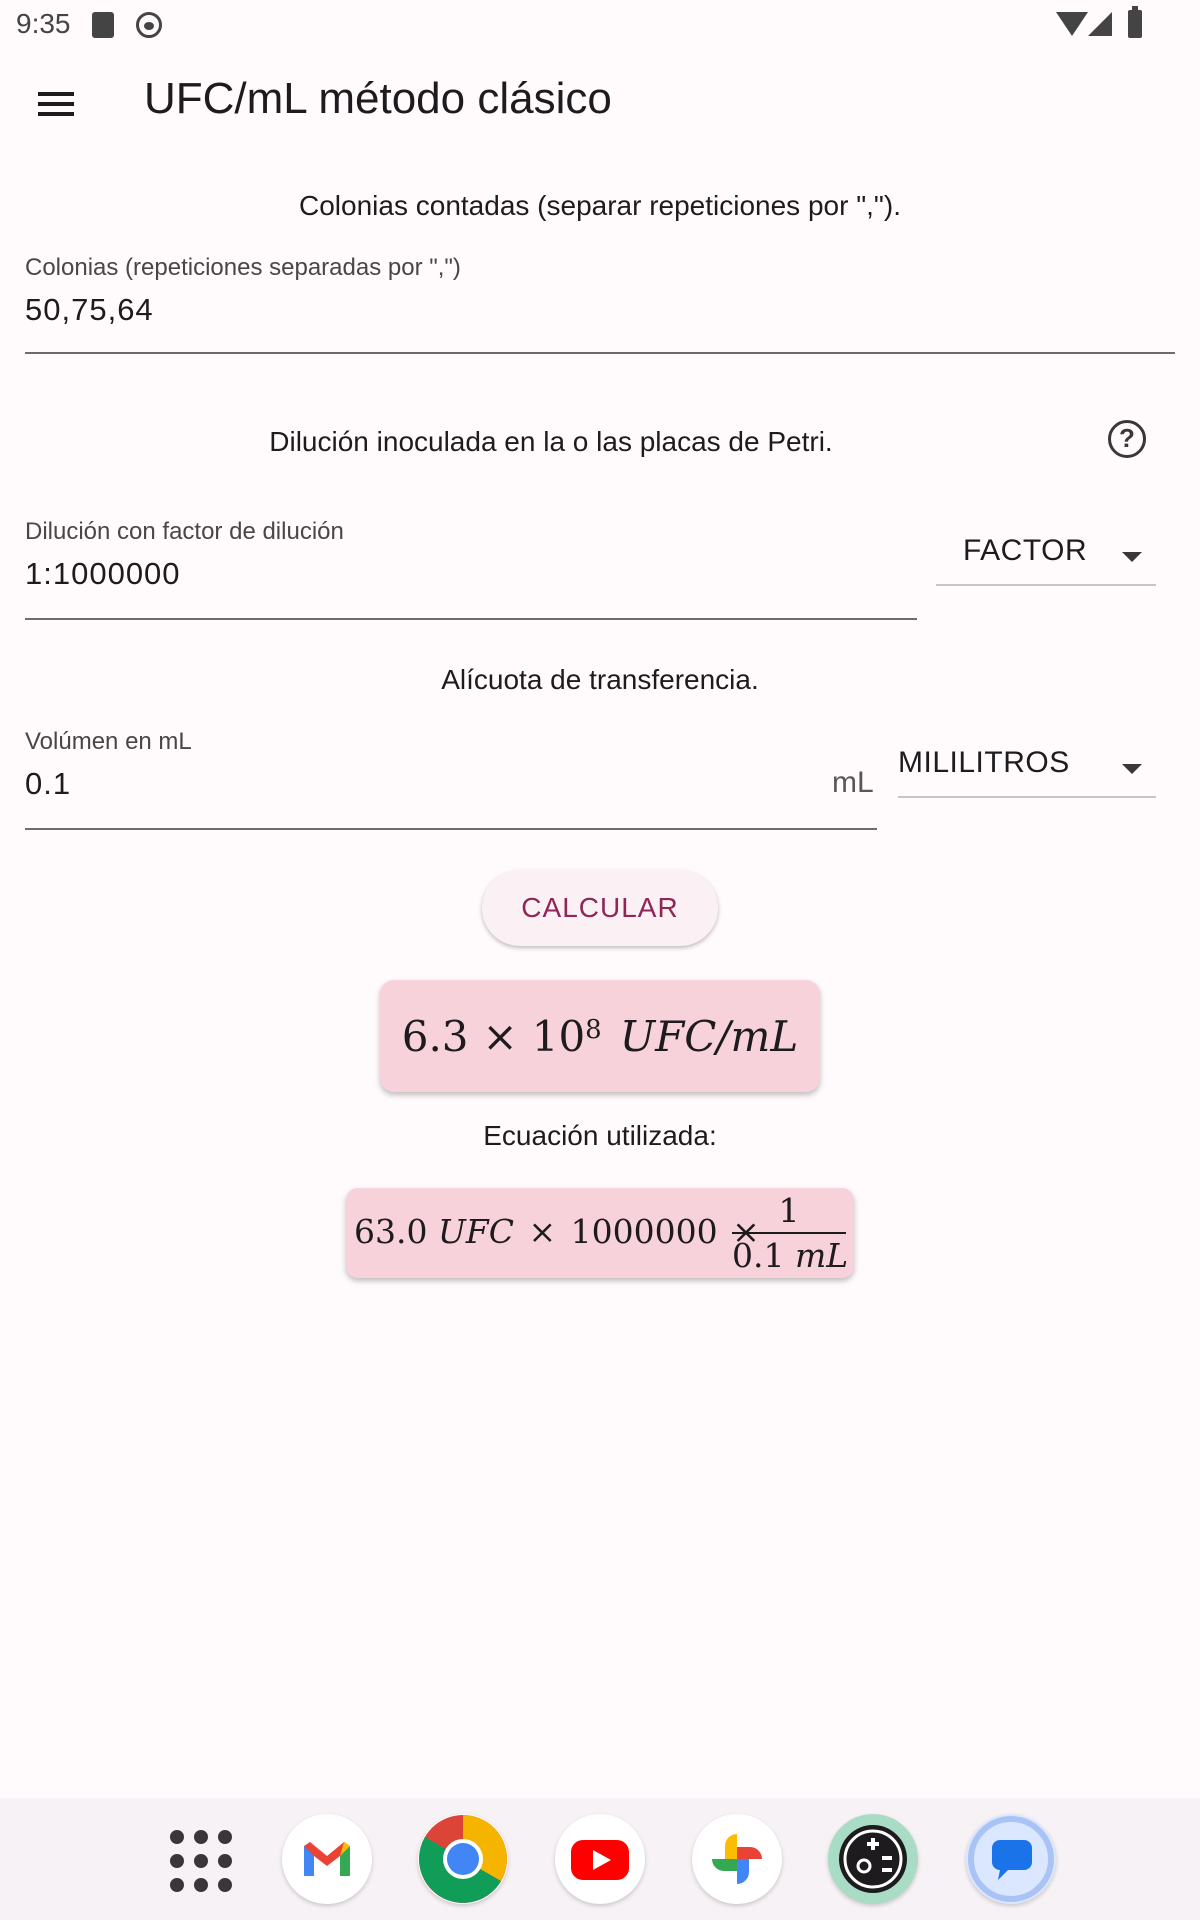 The height and width of the screenshot is (1920, 1200). I want to click on menu-icon, so click(56, 104).